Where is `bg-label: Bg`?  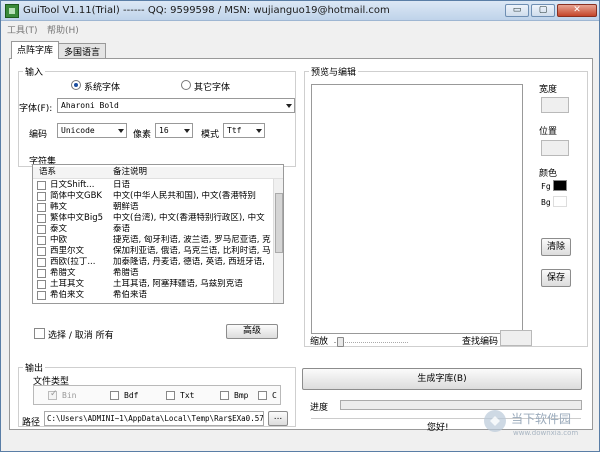 bg-label: Bg is located at coordinates (546, 202).